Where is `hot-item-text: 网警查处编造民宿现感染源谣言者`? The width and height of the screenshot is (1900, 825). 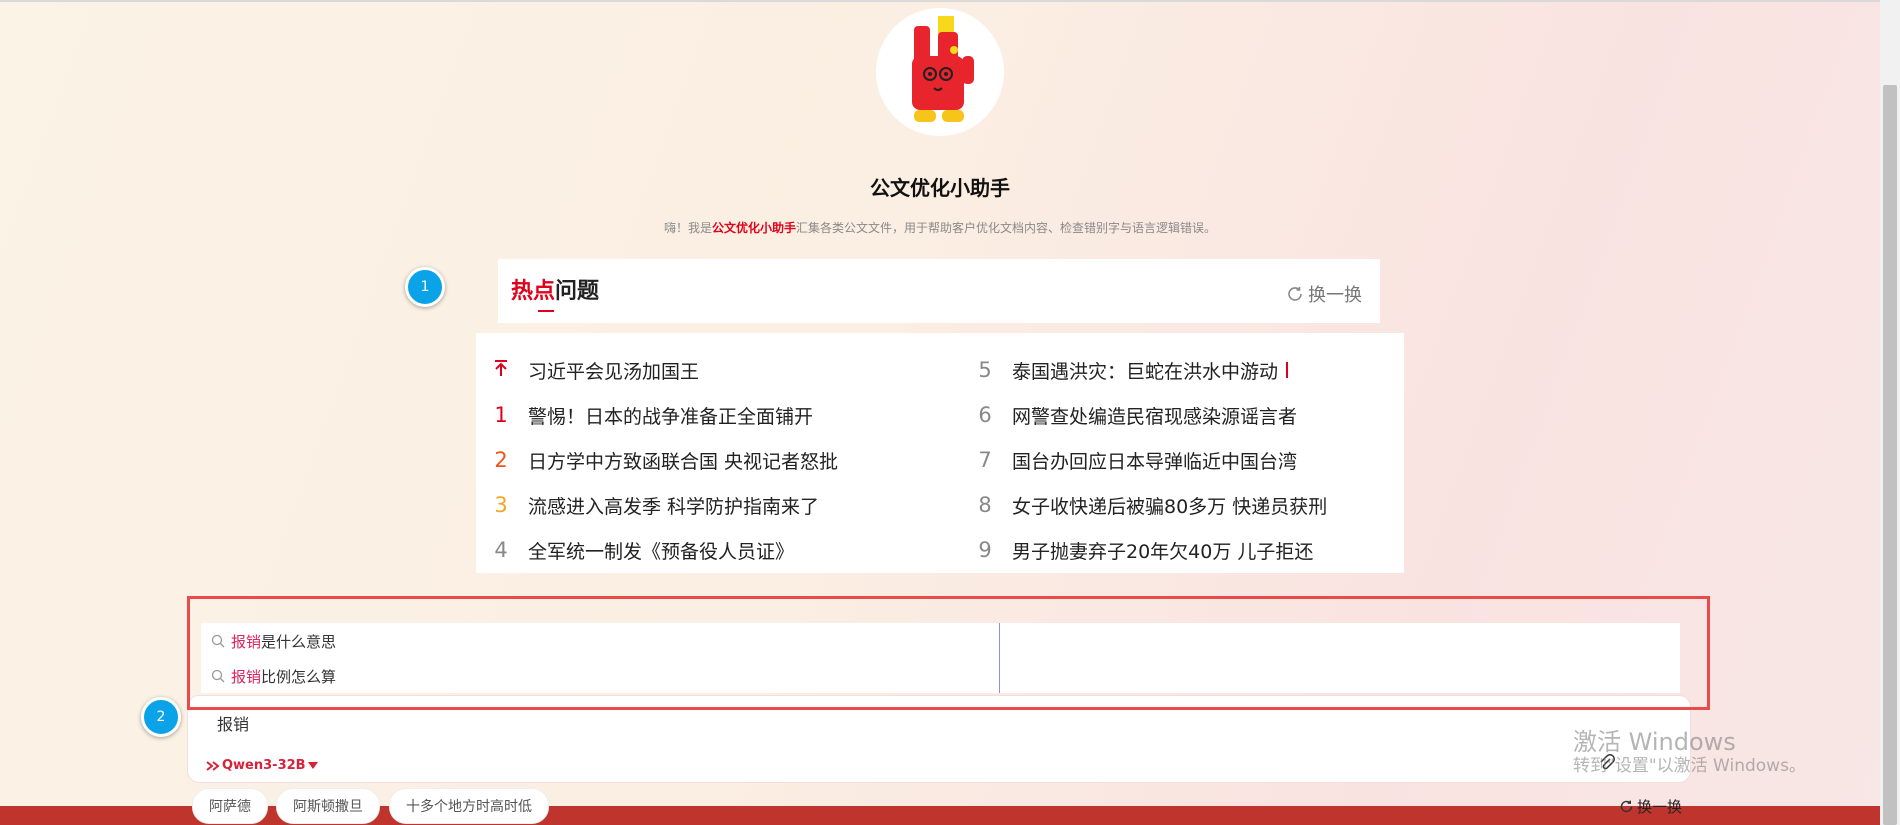 hot-item-text: 网警查处编造民宿现感染源谣言者 is located at coordinates (1155, 416).